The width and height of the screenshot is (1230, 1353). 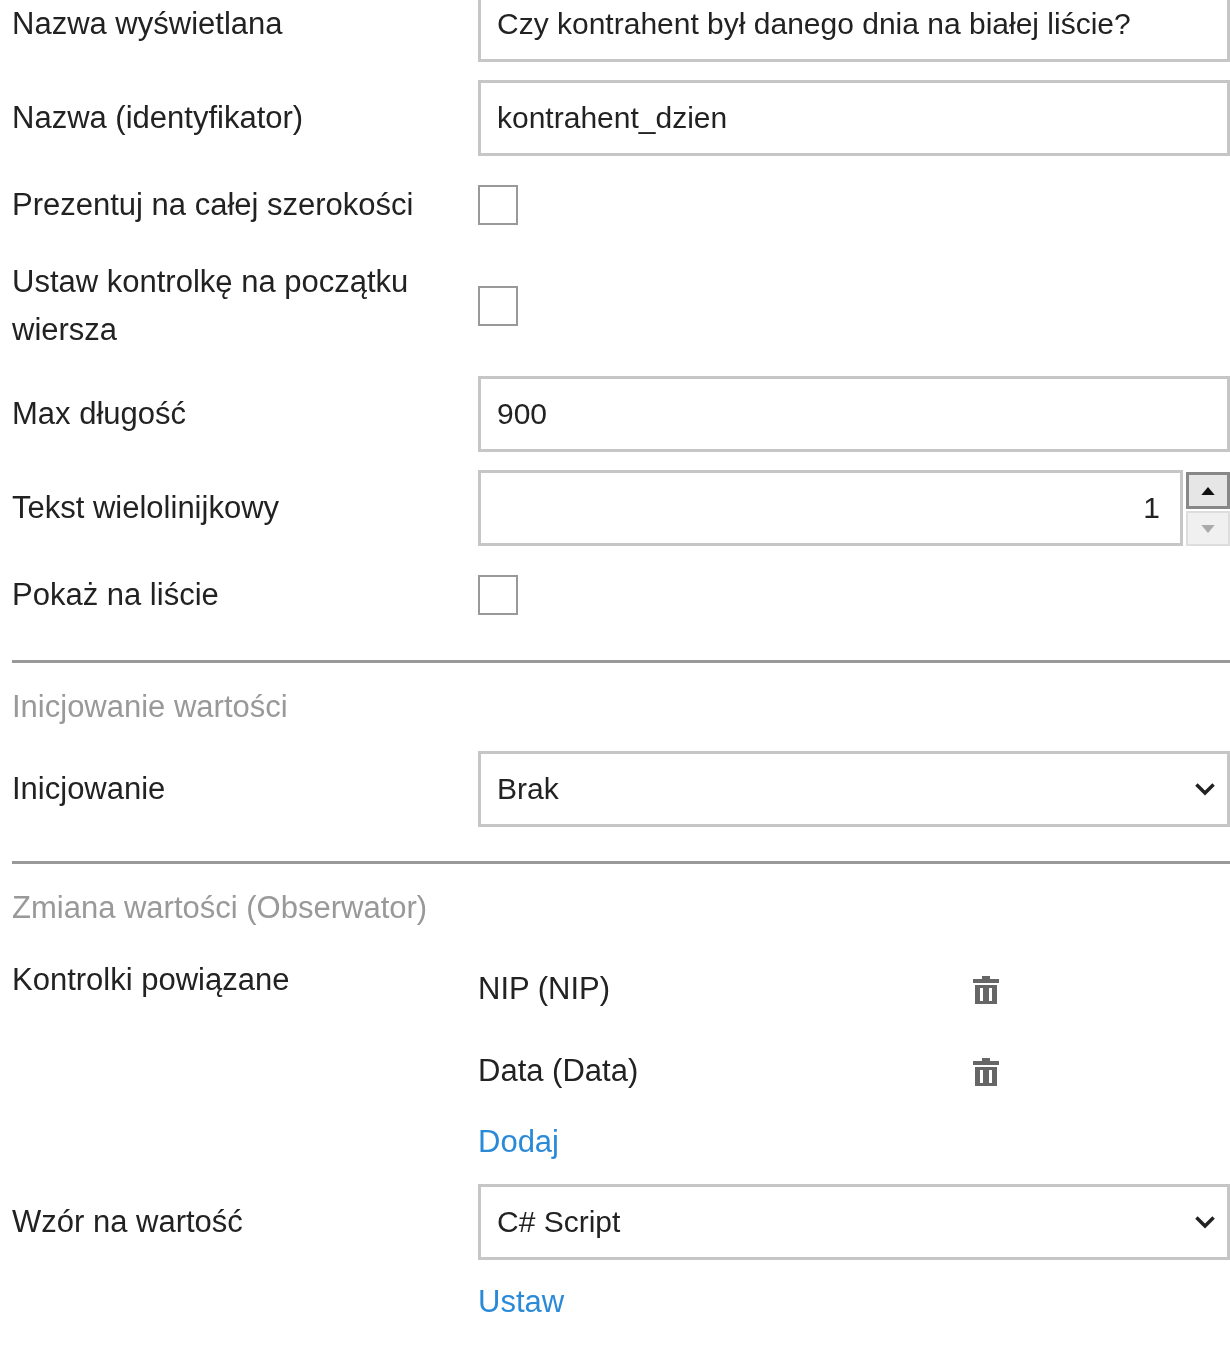 What do you see at coordinates (830, 508) in the screenshot?
I see `number-field: 1` at bounding box center [830, 508].